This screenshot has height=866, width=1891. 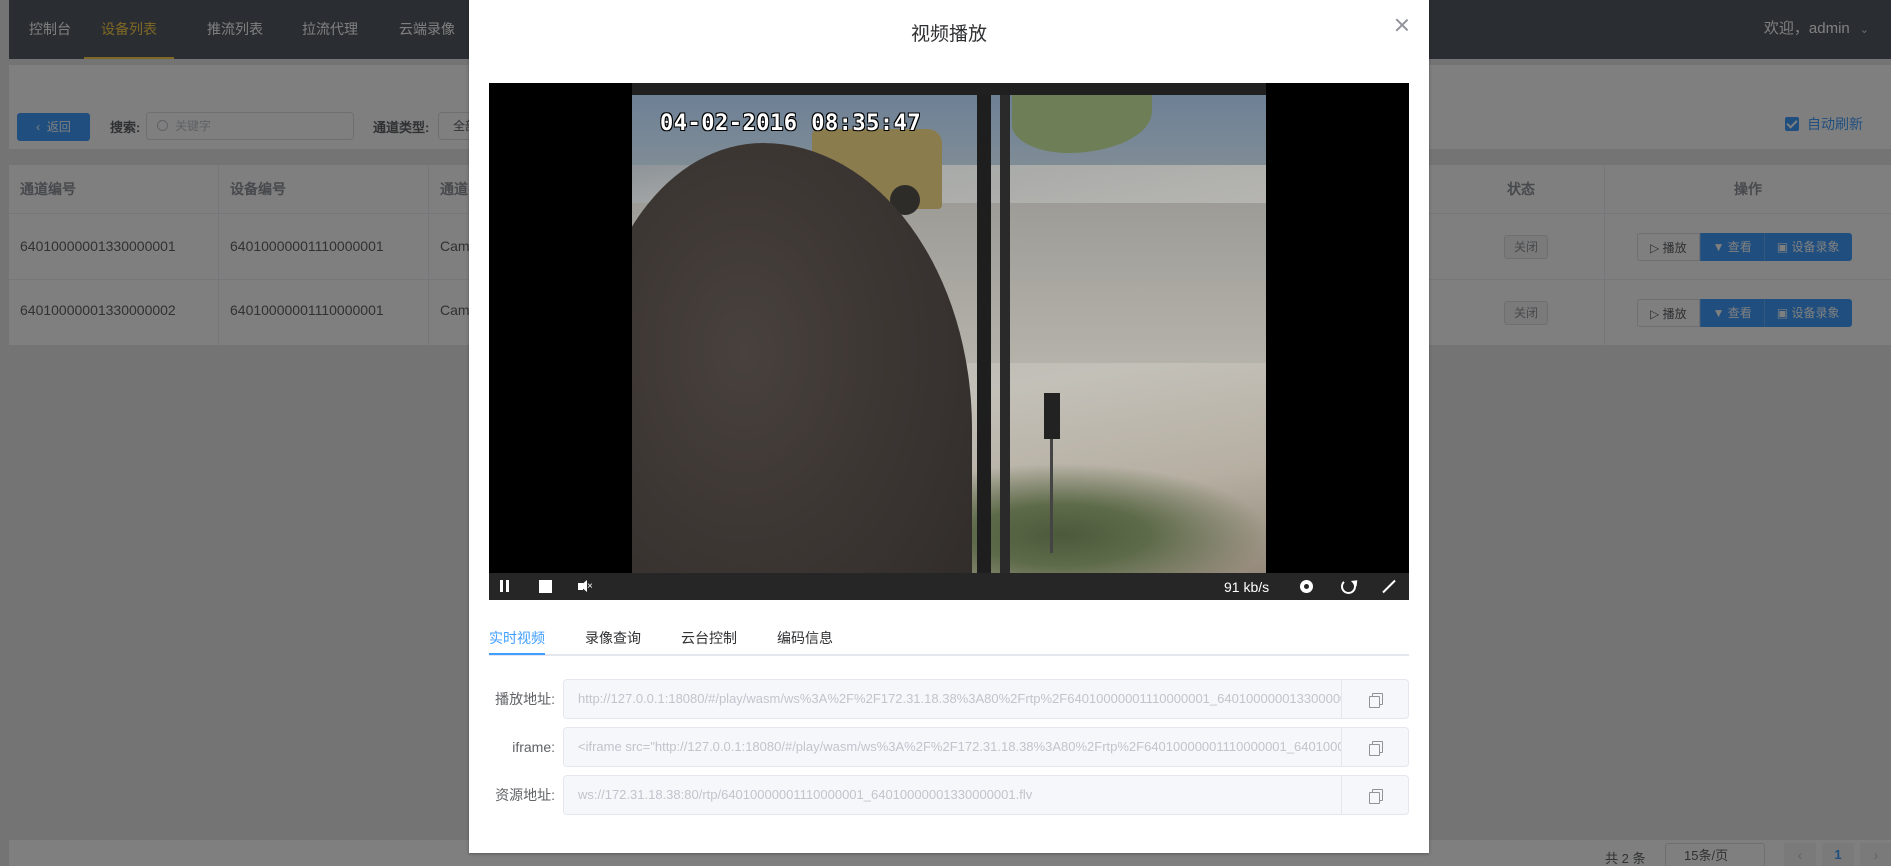 I want to click on video-scene-sign, so click(x=1052, y=416).